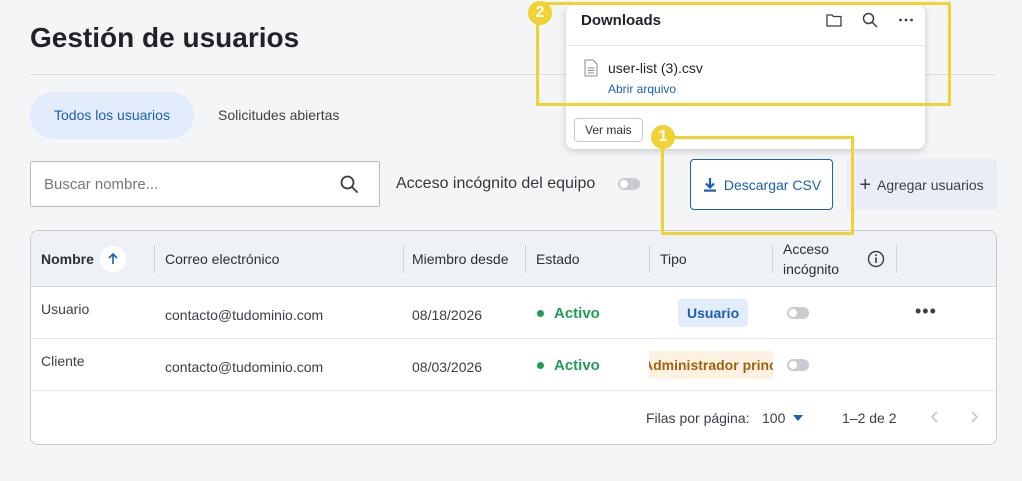  What do you see at coordinates (698, 418) in the screenshot?
I see `rows-per-page-label: Filas por página:` at bounding box center [698, 418].